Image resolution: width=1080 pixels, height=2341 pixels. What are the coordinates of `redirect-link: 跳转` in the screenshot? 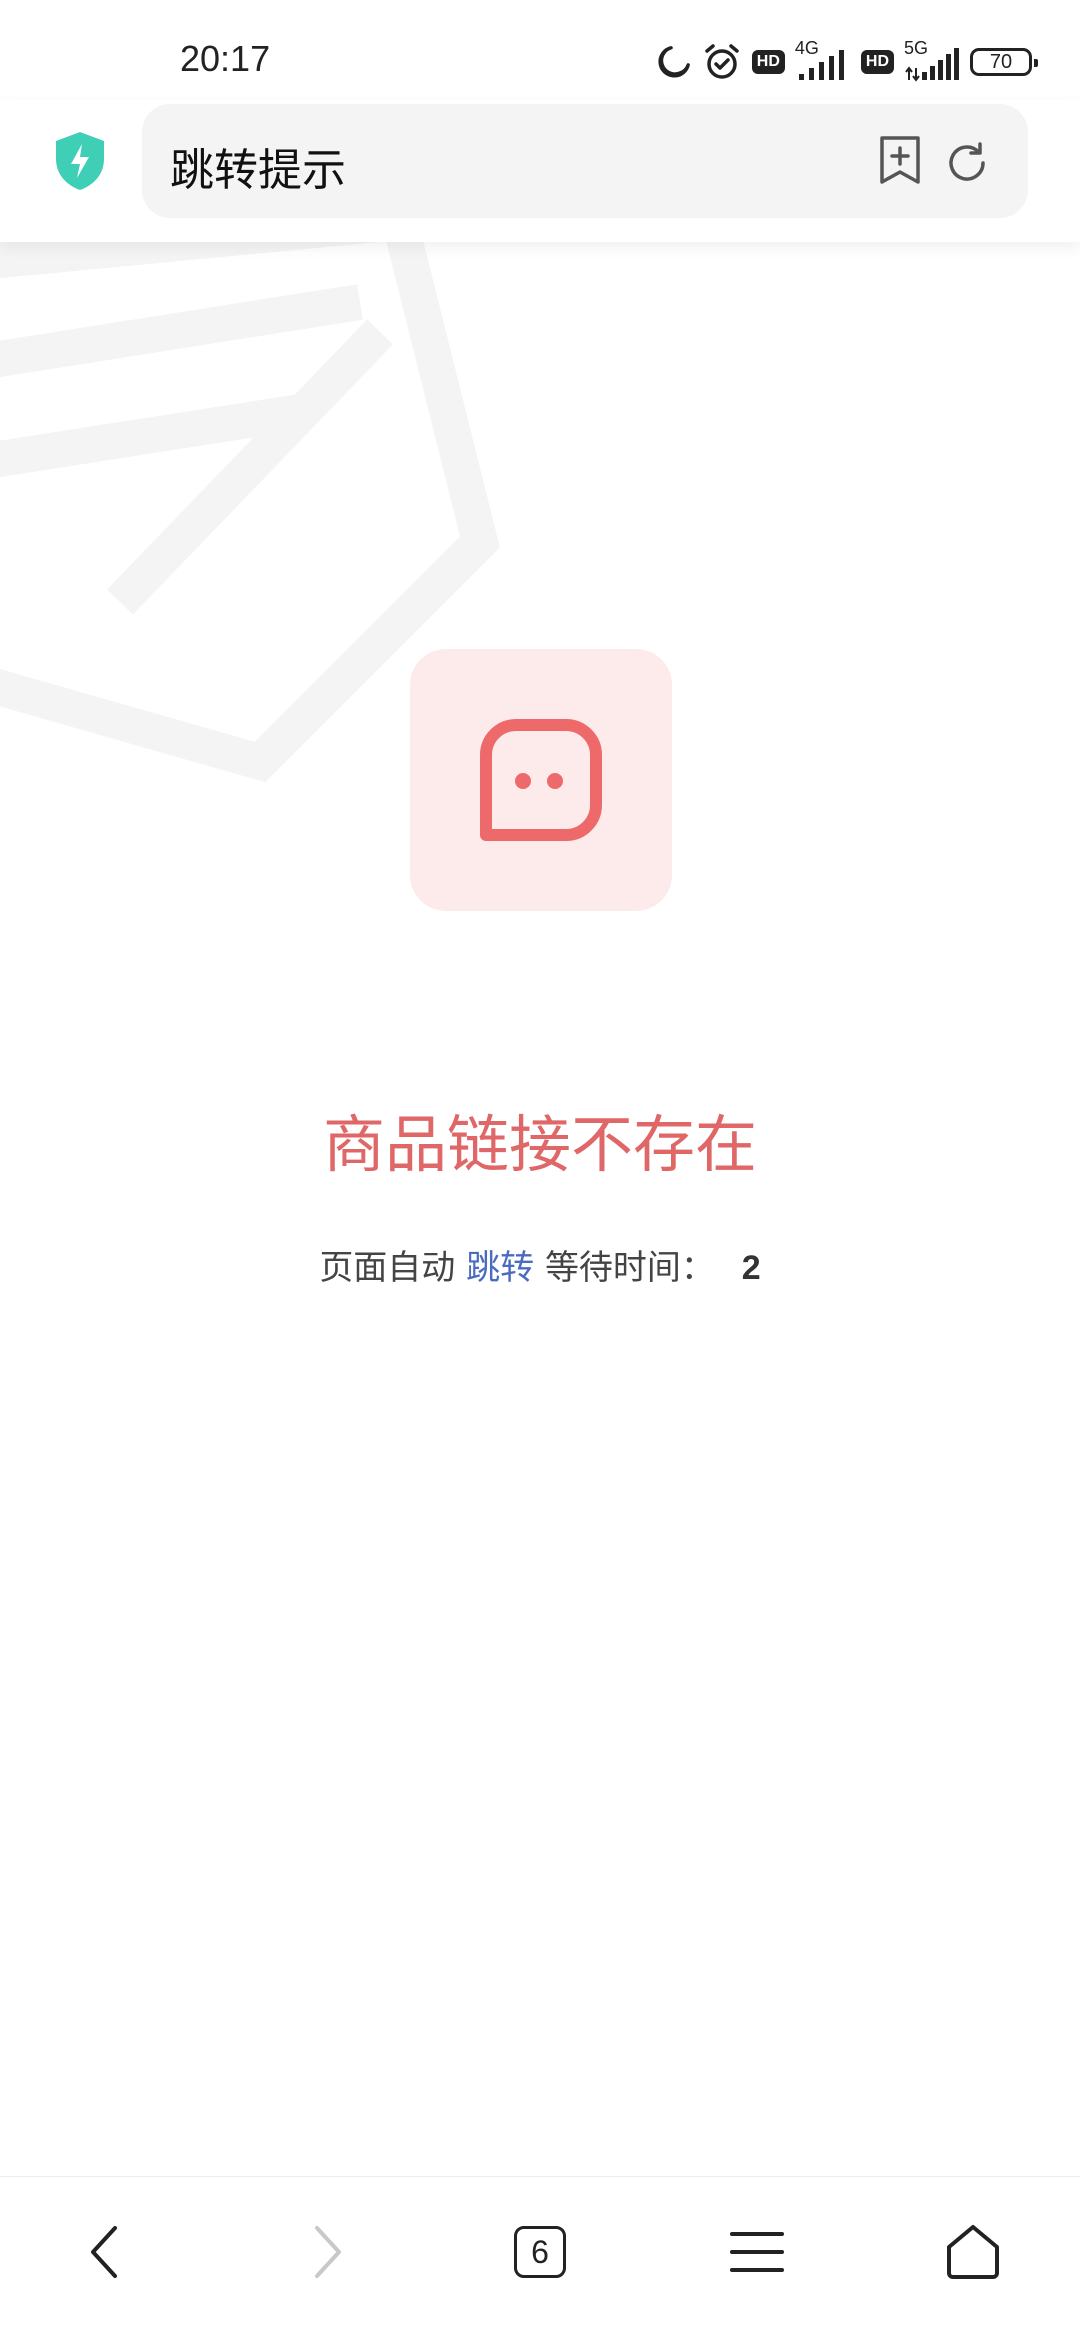 It's located at (500, 1268).